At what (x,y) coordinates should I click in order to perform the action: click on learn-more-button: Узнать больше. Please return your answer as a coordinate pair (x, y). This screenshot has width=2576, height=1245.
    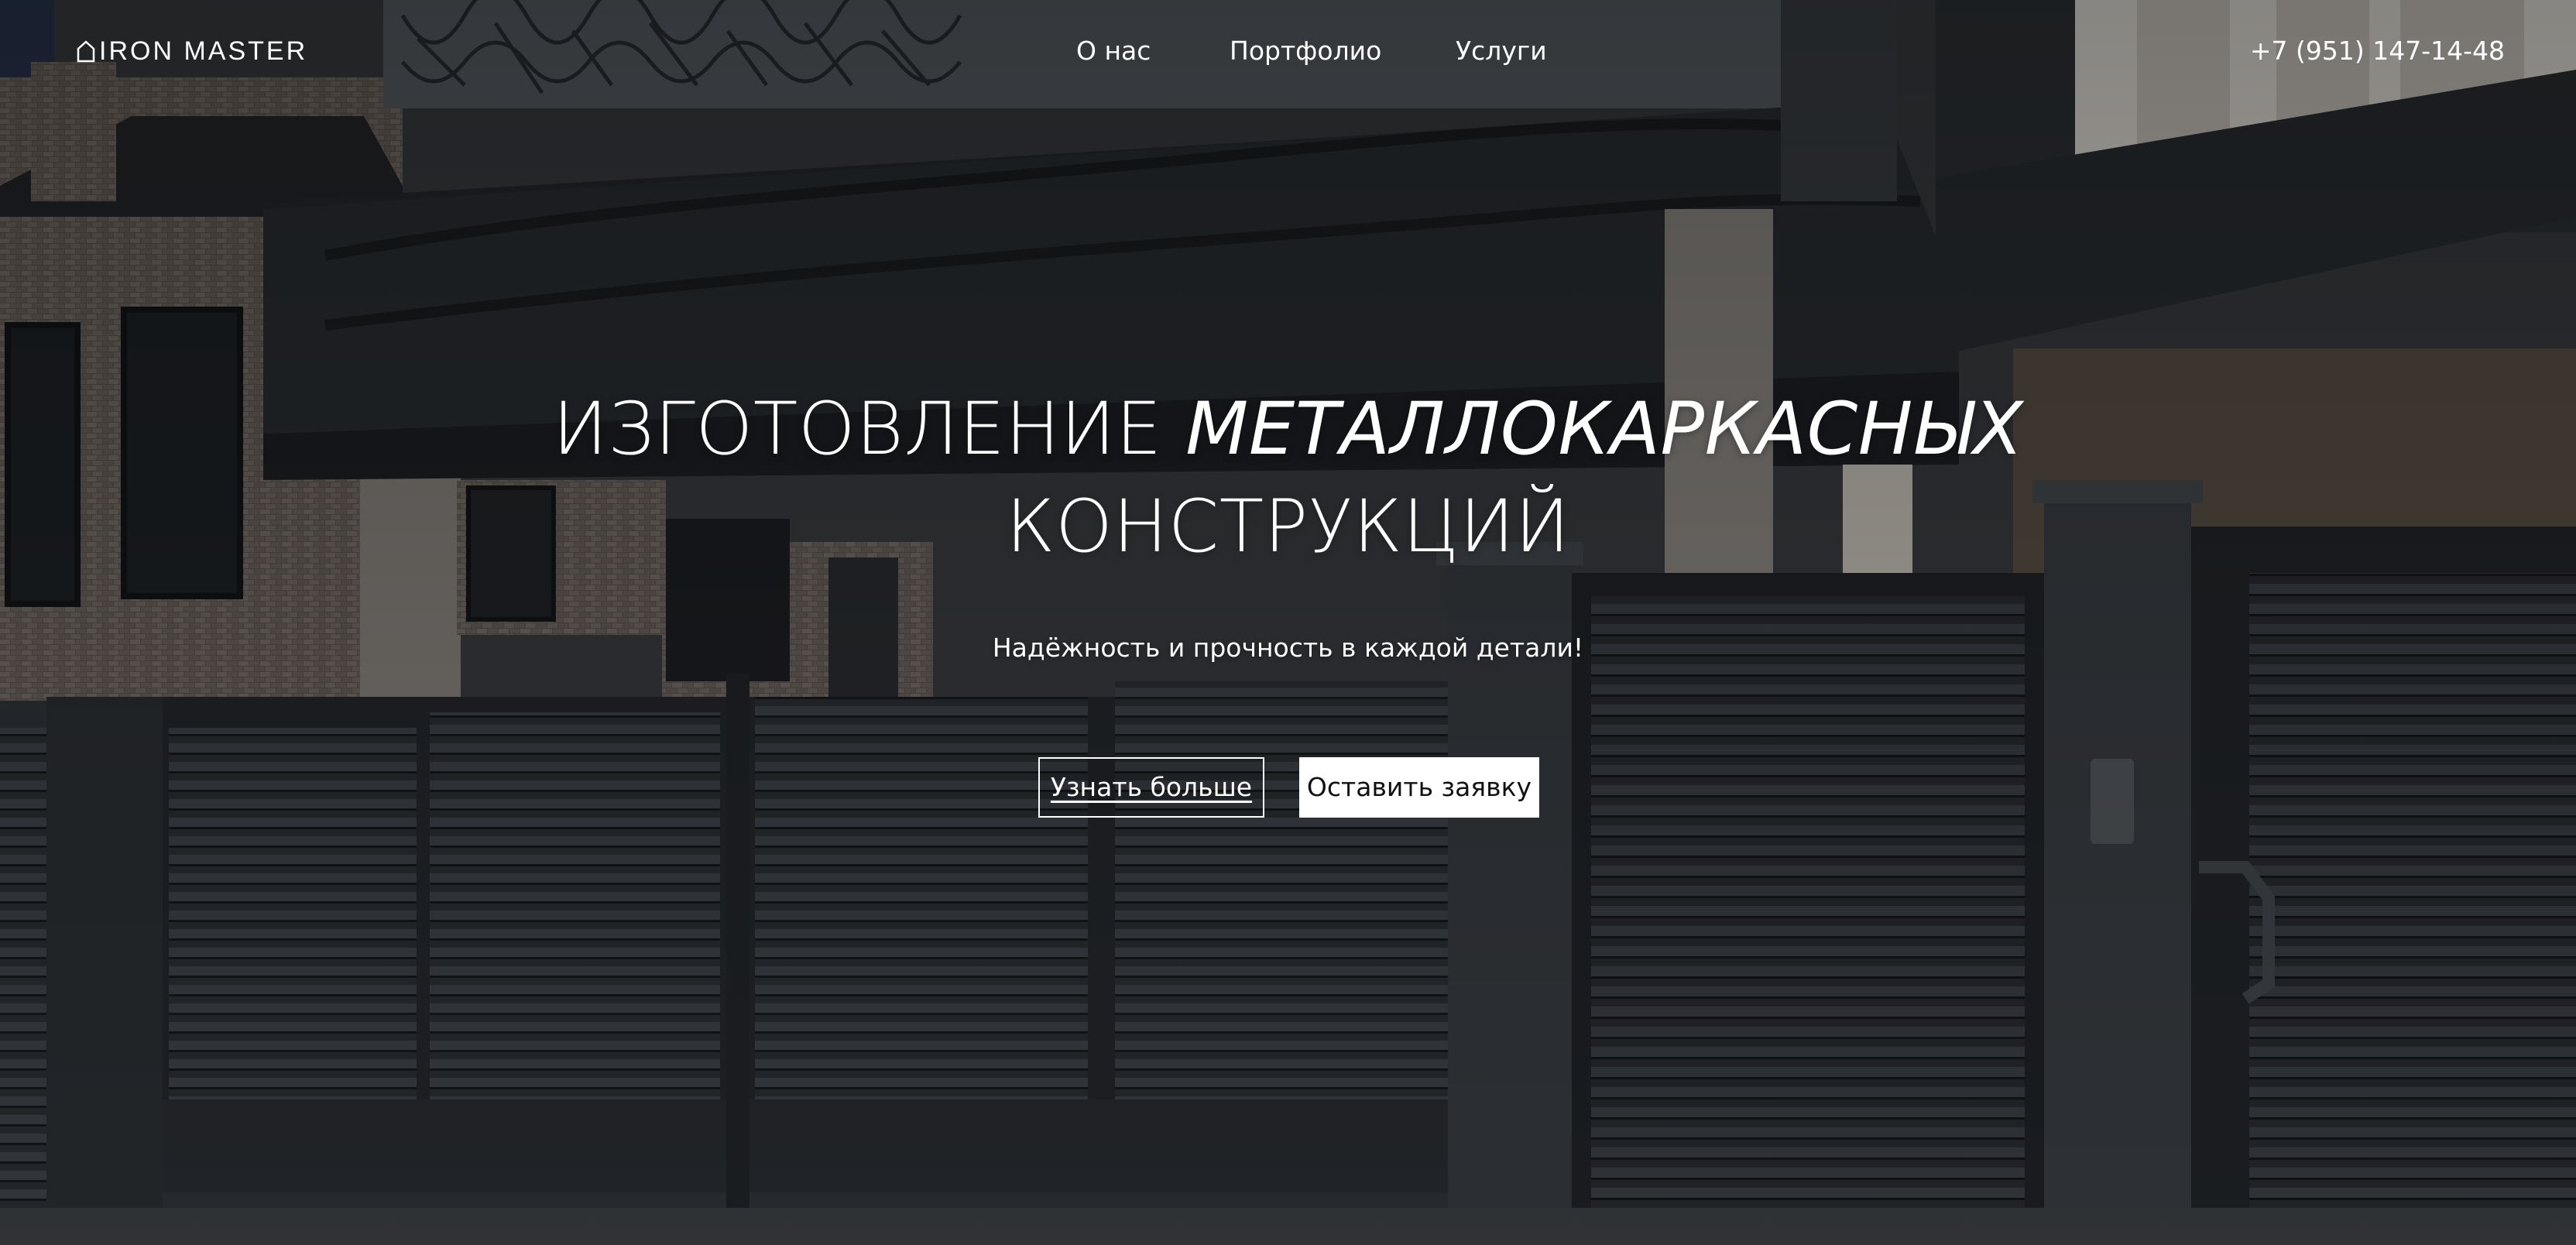
    Looking at the image, I should click on (1151, 787).